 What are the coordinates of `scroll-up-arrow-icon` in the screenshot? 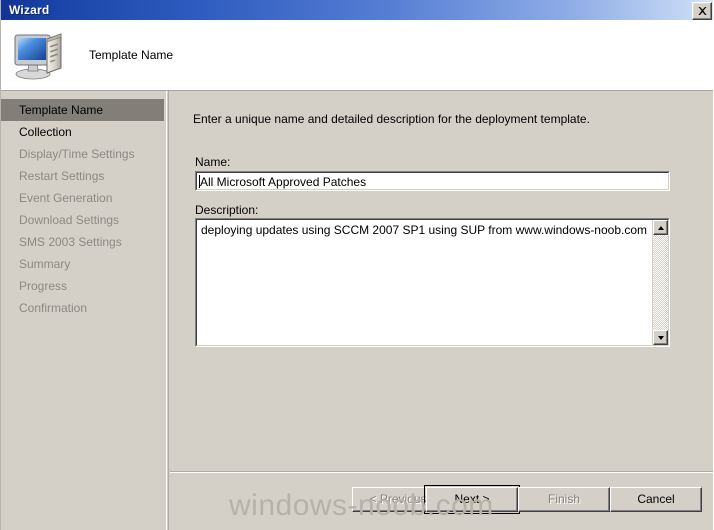 It's located at (660, 227).